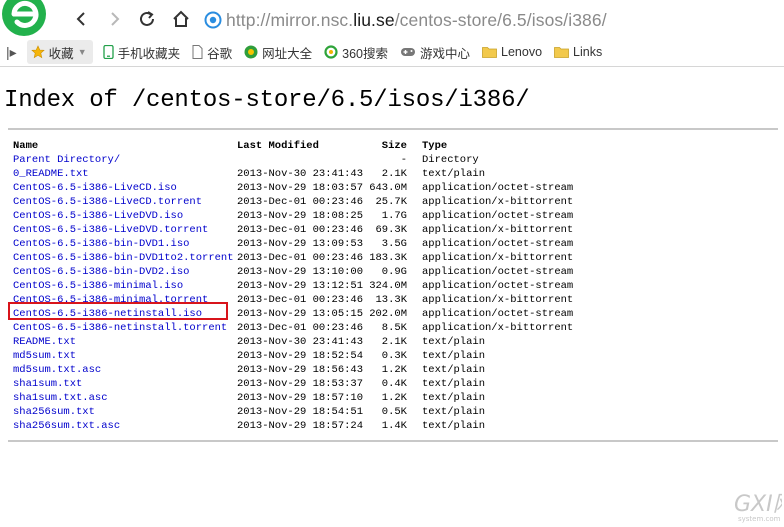  Describe the element at coordinates (37, 52) in the screenshot. I see `star-icon` at that location.